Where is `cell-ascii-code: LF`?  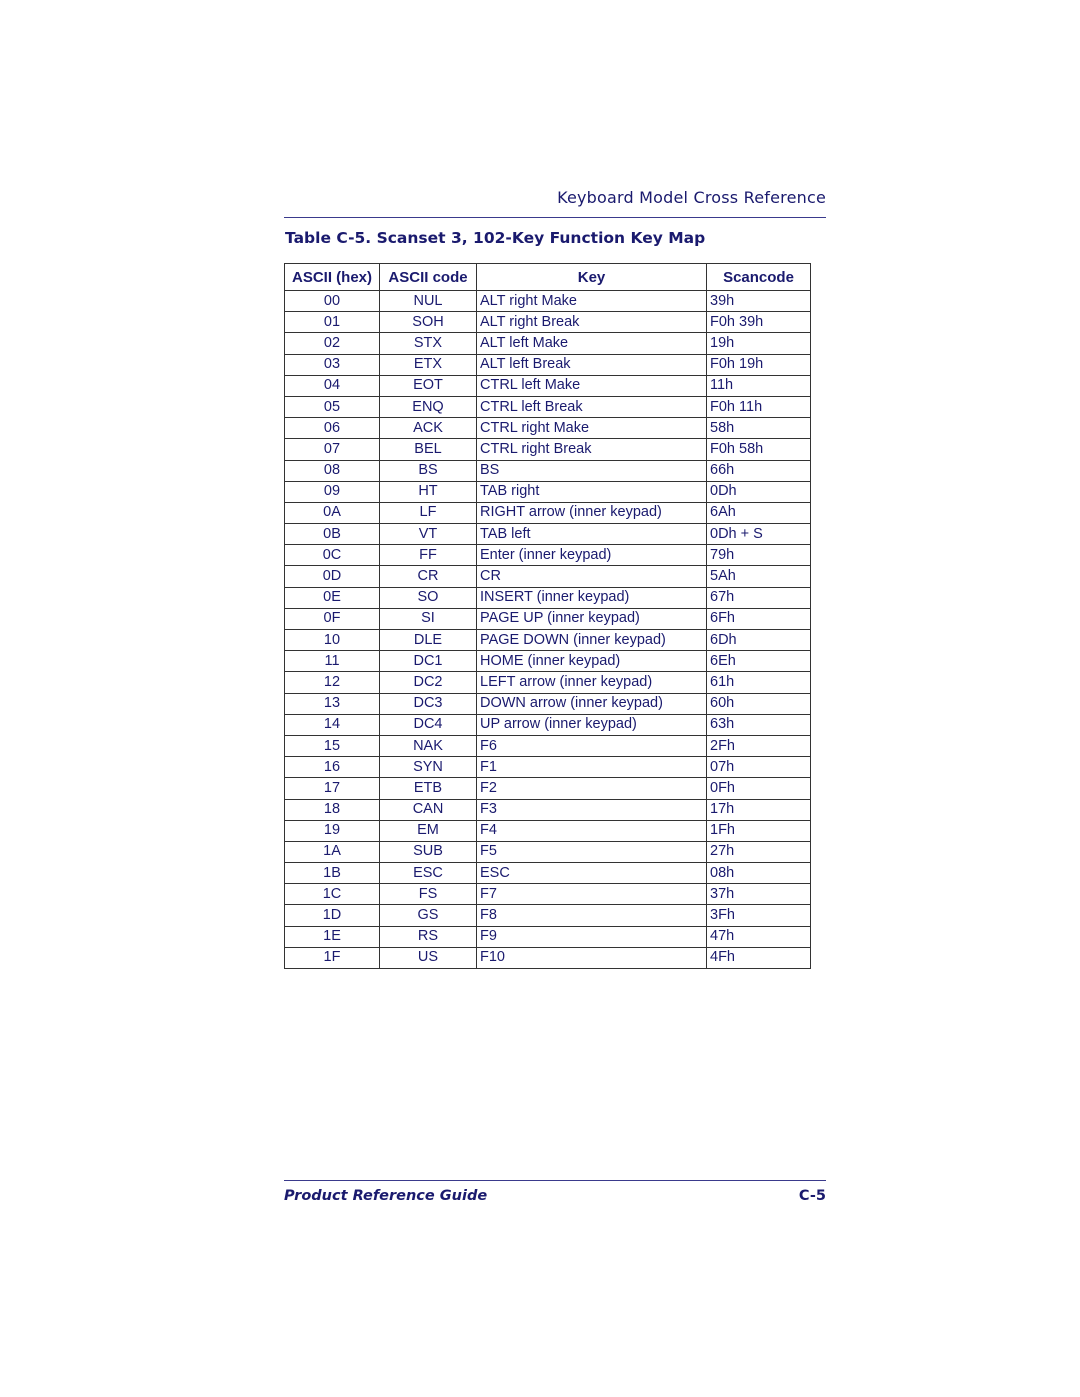 cell-ascii-code: LF is located at coordinates (428, 513).